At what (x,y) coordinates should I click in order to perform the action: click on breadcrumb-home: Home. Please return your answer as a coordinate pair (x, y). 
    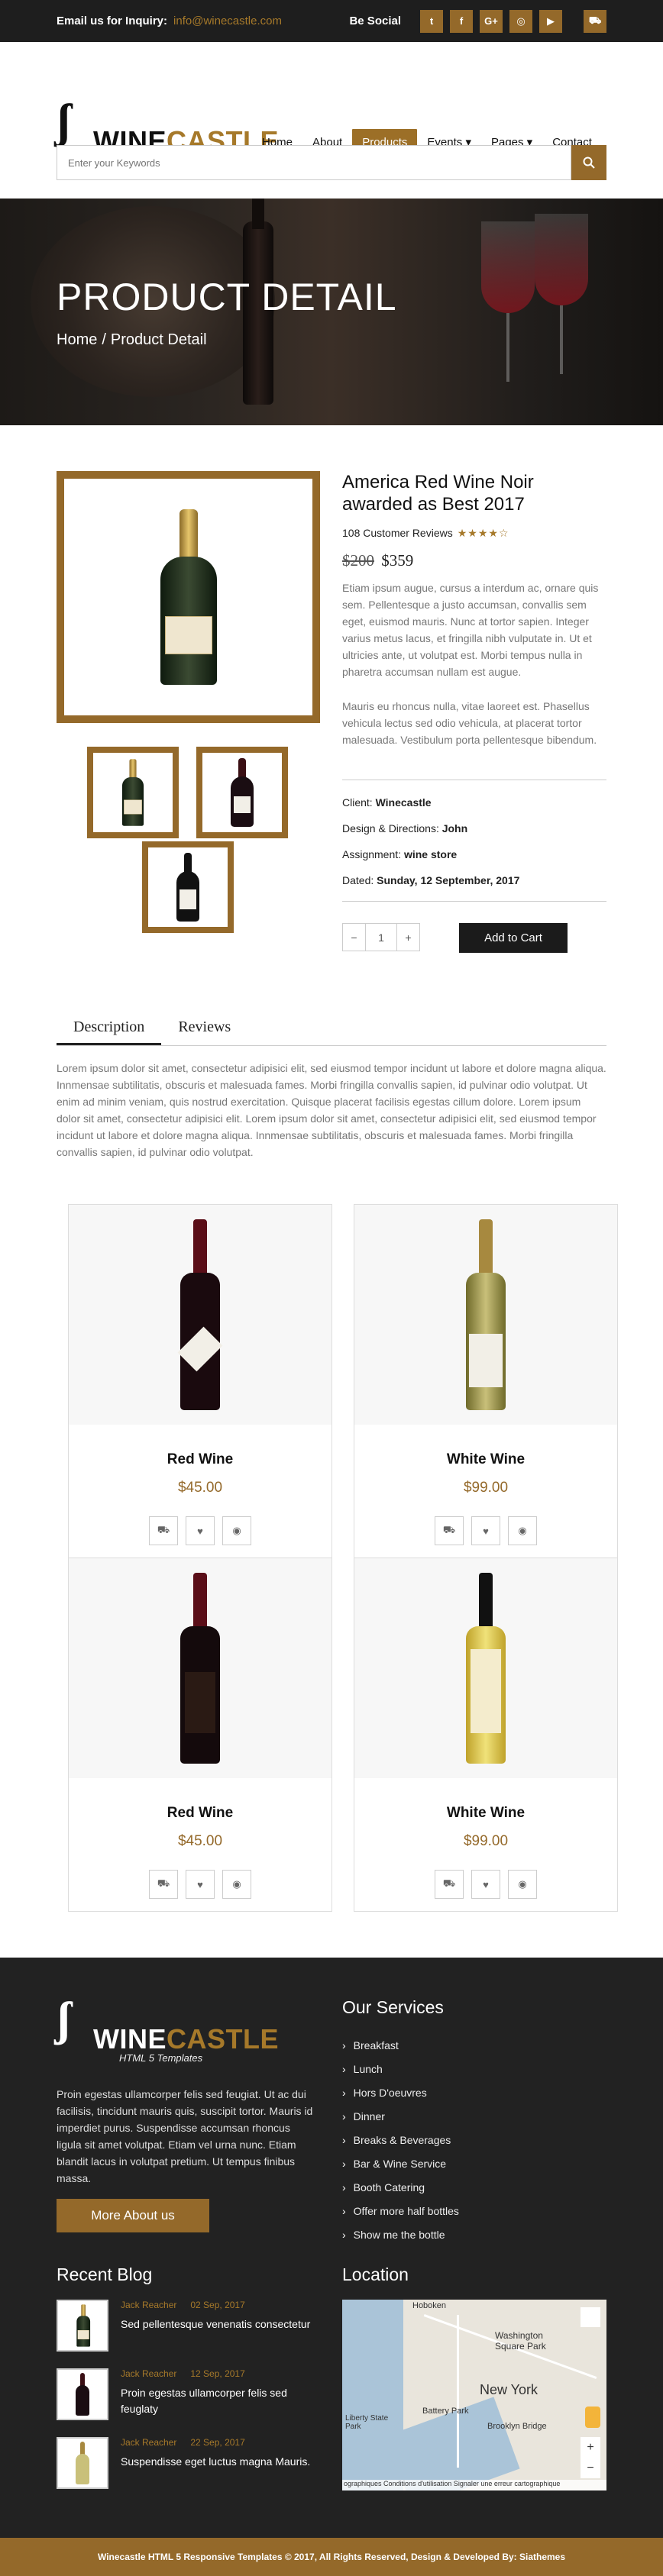
    Looking at the image, I should click on (77, 339).